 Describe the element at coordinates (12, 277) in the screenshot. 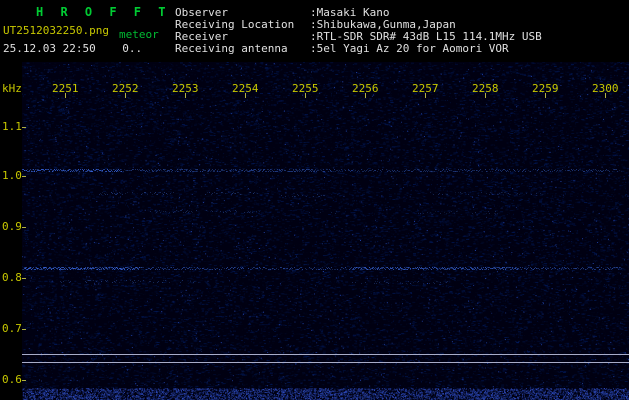

I see `y-tick-label: 0.8` at that location.